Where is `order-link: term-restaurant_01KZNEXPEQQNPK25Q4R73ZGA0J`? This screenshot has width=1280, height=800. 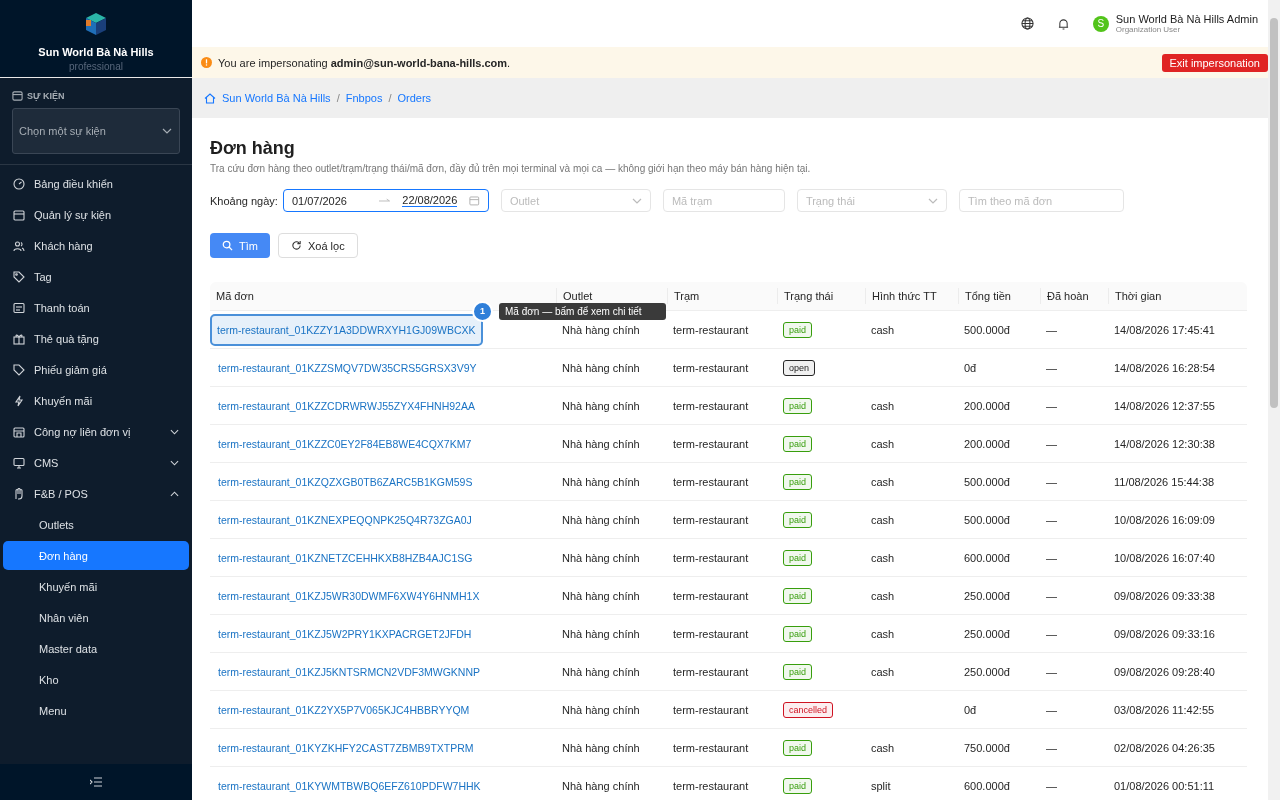 order-link: term-restaurant_01KZNEXPEQQNPK25Q4R73ZGA0J is located at coordinates (345, 519).